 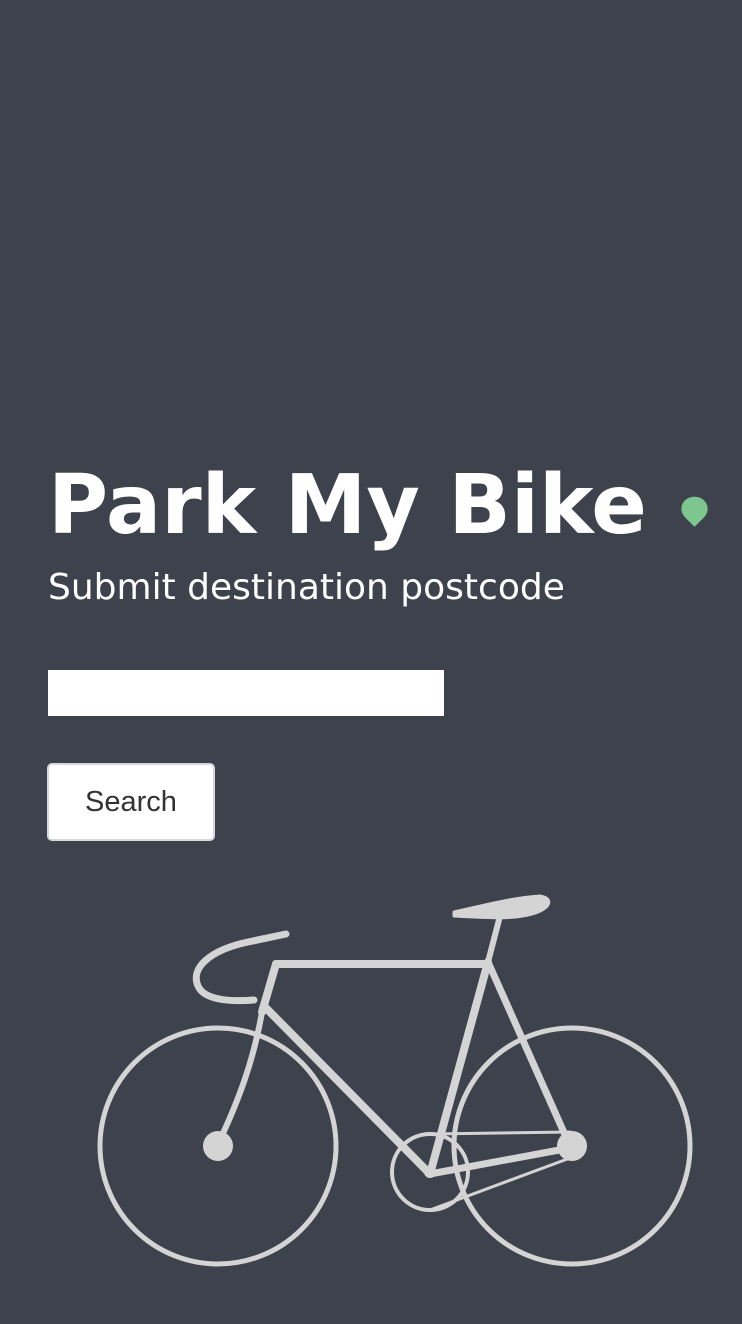 I want to click on postcode-input, so click(x=246, y=693).